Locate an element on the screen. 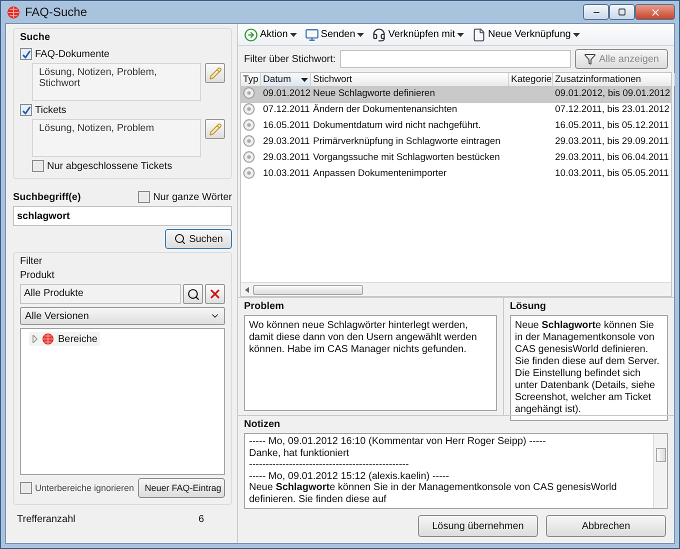 Image resolution: width=680 pixels, height=549 pixels. table-cell-text: 09.01.2012 is located at coordinates (286, 94).